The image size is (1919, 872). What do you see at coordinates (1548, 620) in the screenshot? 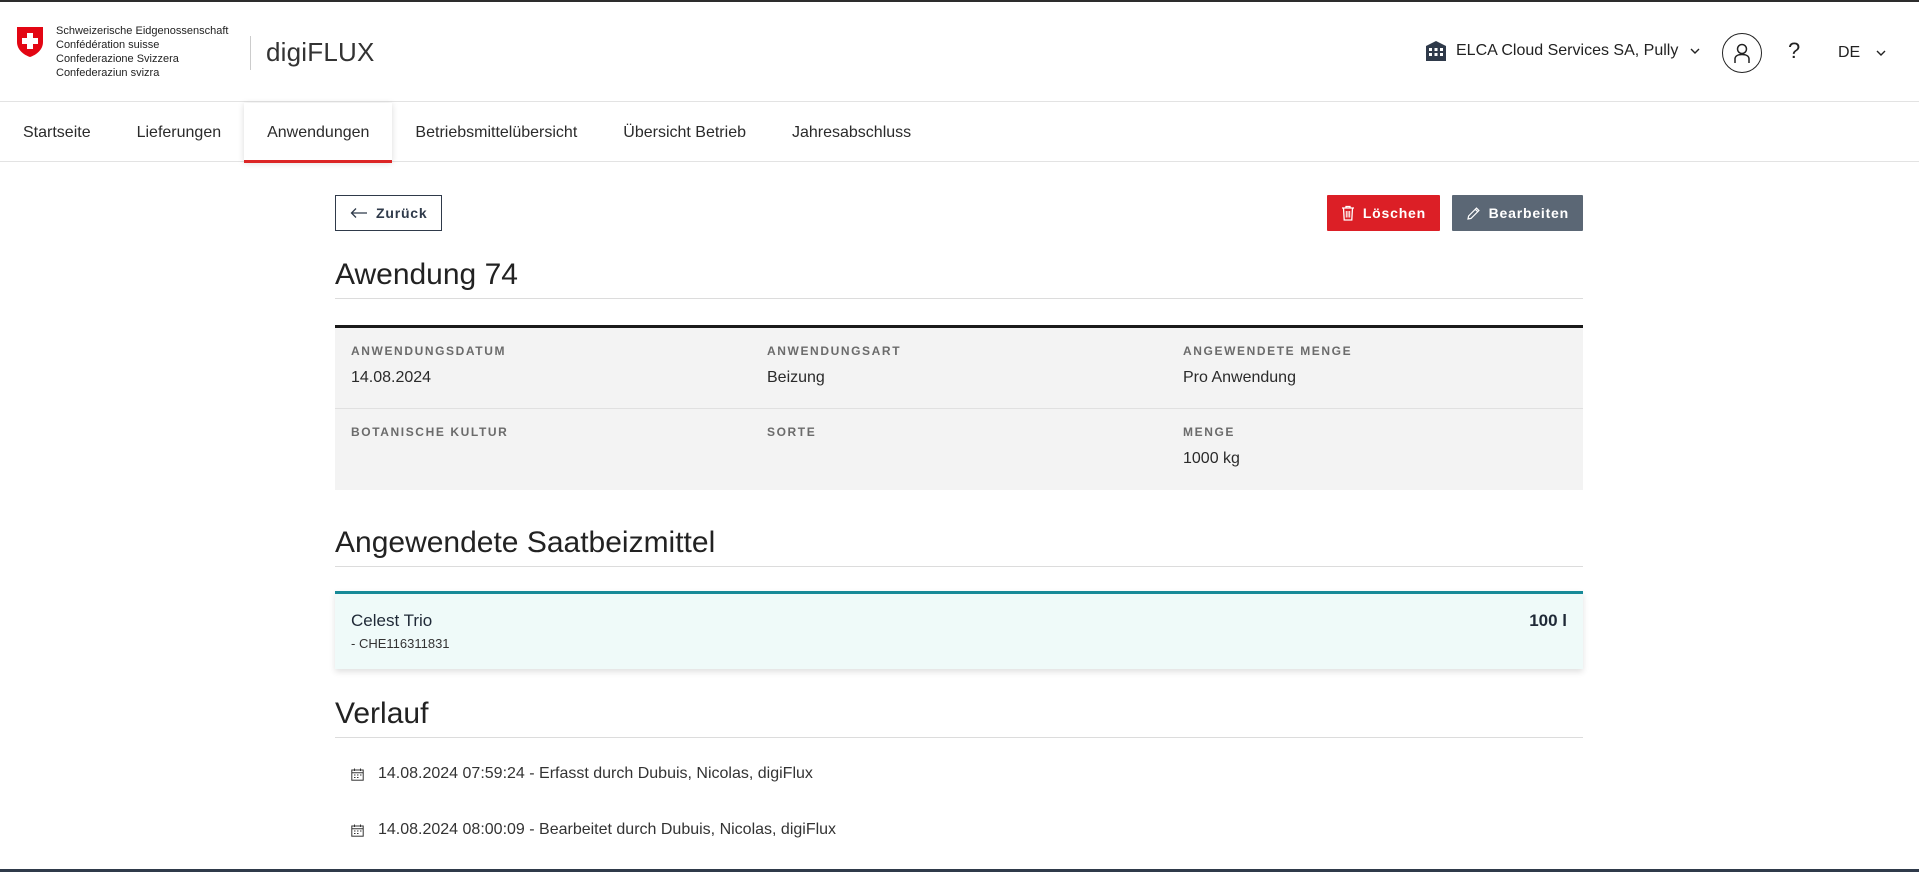
I see `product-quantity: 100 l` at bounding box center [1548, 620].